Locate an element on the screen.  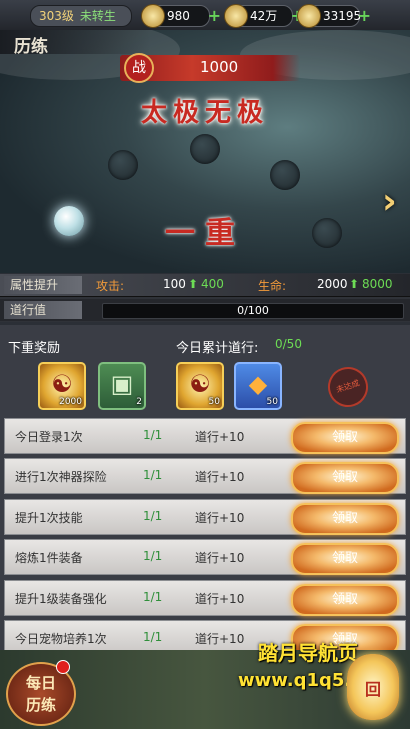
hp-up-icon: ⬆ is located at coordinates (354, 284).